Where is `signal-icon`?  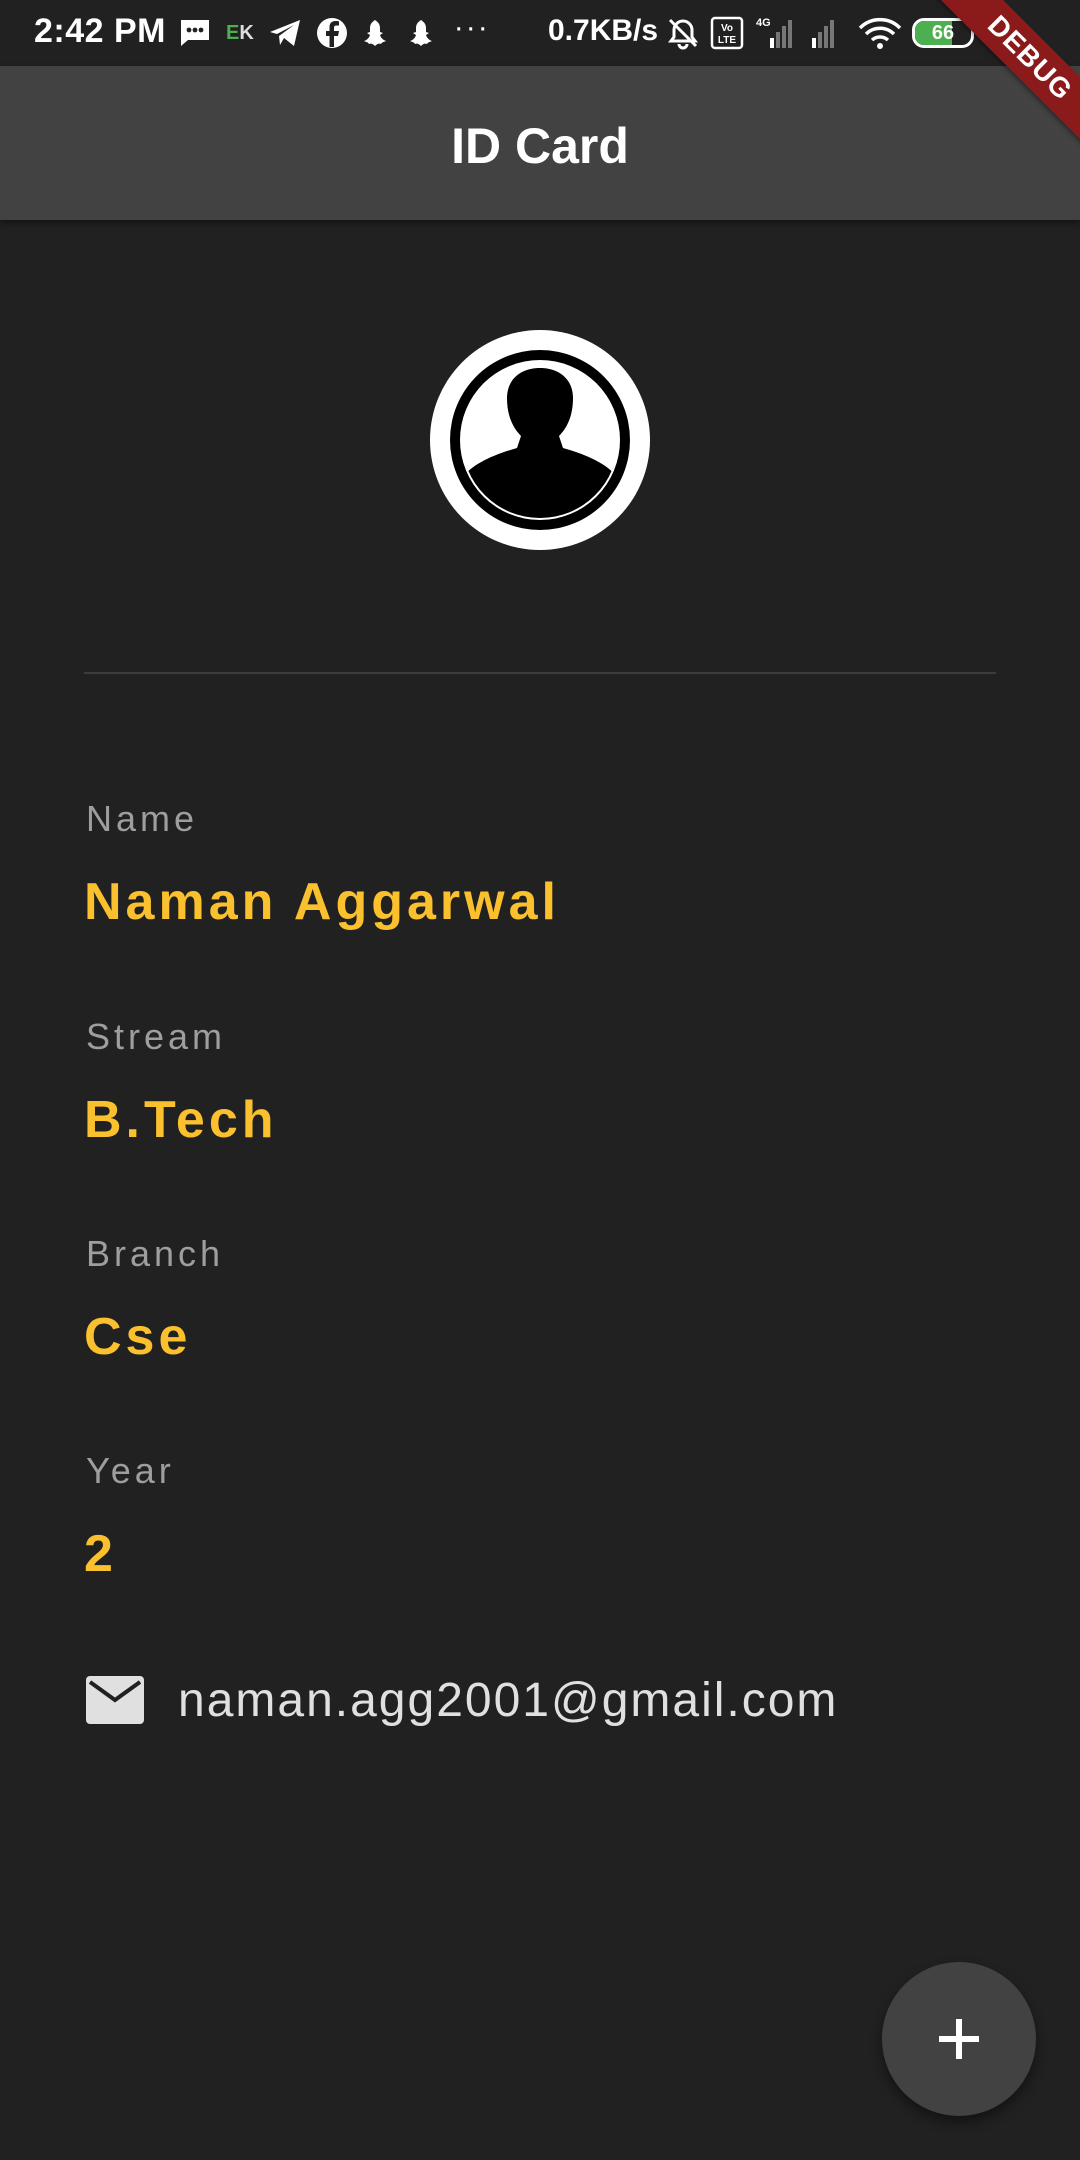
signal-icon is located at coordinates (828, 33).